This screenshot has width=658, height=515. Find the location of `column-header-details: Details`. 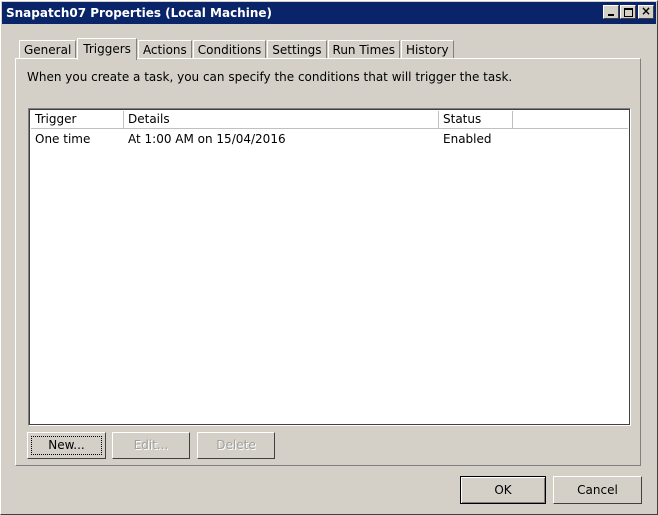

column-header-details: Details is located at coordinates (281, 119).